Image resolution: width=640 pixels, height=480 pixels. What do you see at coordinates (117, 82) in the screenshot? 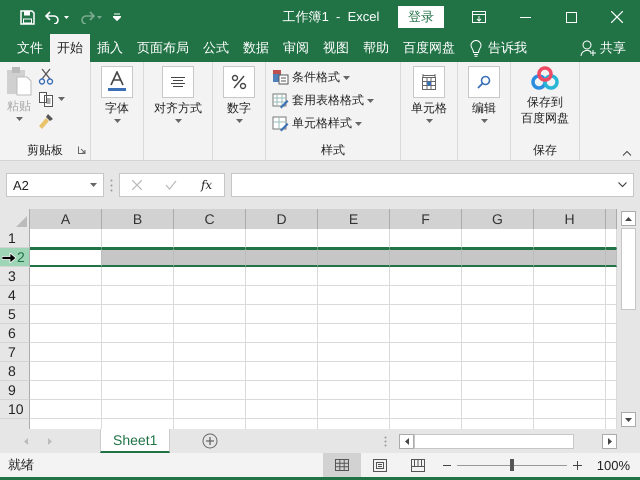
I see `font-icon` at bounding box center [117, 82].